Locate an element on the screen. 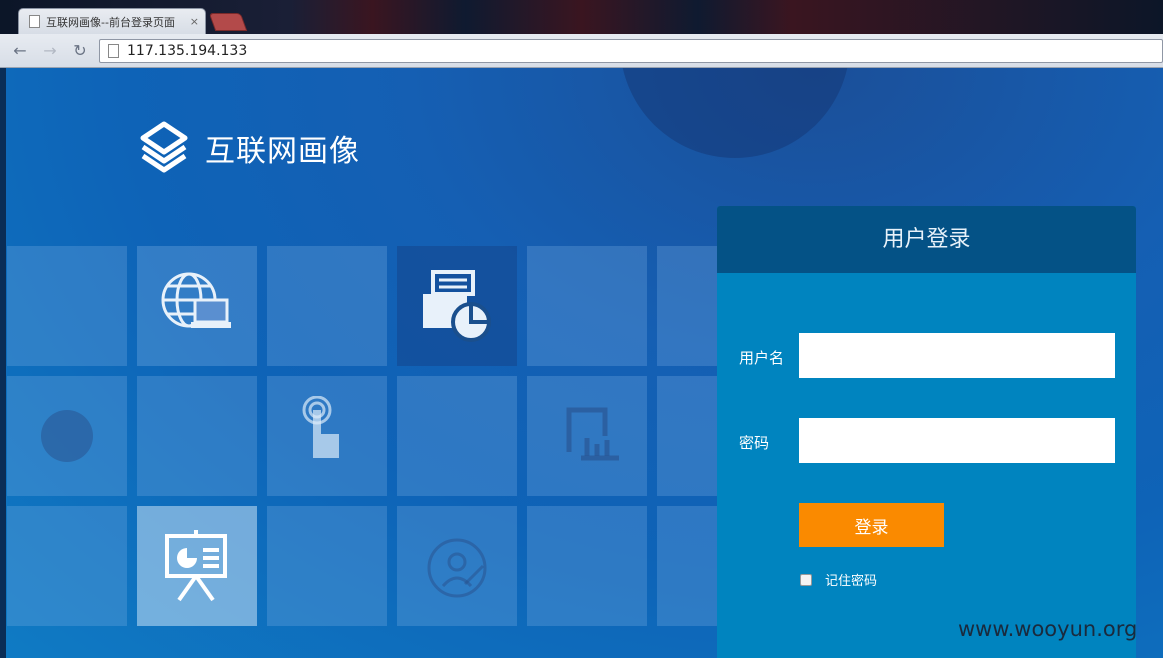 The height and width of the screenshot is (658, 1163). browser-tab: 互联网画像--前台登录页面 × is located at coordinates (112, 21).